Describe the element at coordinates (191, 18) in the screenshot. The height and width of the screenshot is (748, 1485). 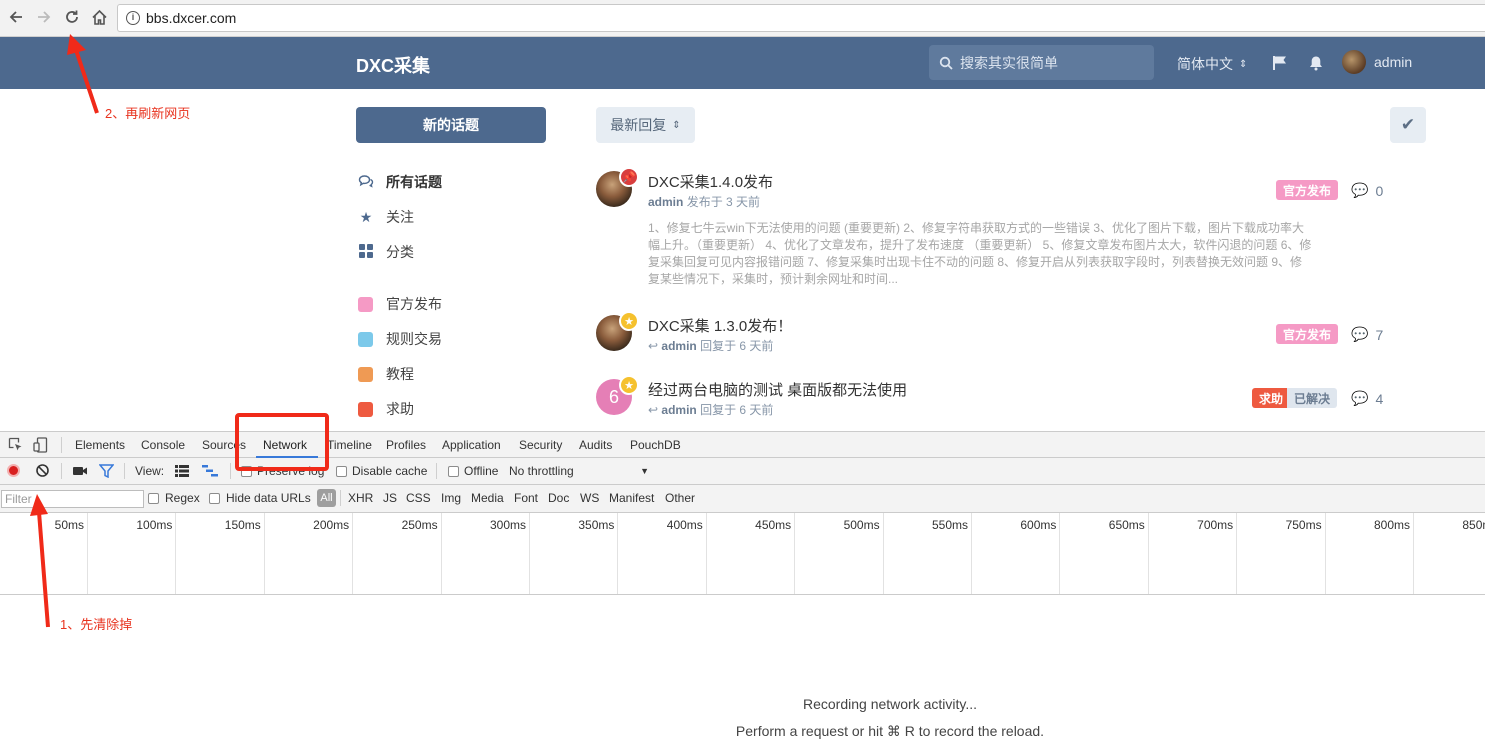
I see `url-text: bbs.dxcer.com` at that location.